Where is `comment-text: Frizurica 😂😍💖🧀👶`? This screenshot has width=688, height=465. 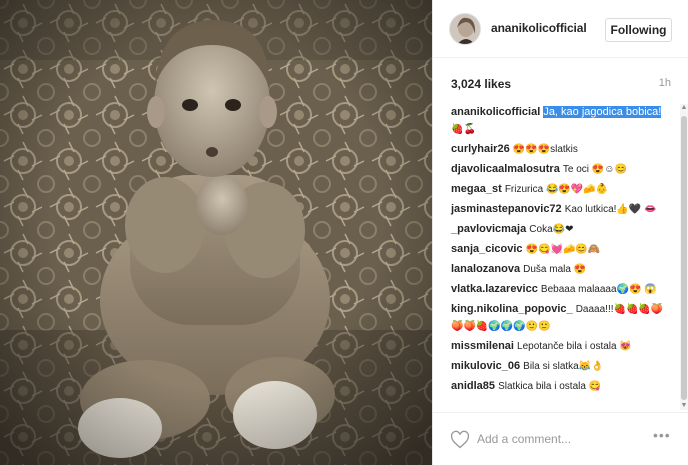 comment-text: Frizurica 😂😍💖🧀👶 is located at coordinates (556, 189).